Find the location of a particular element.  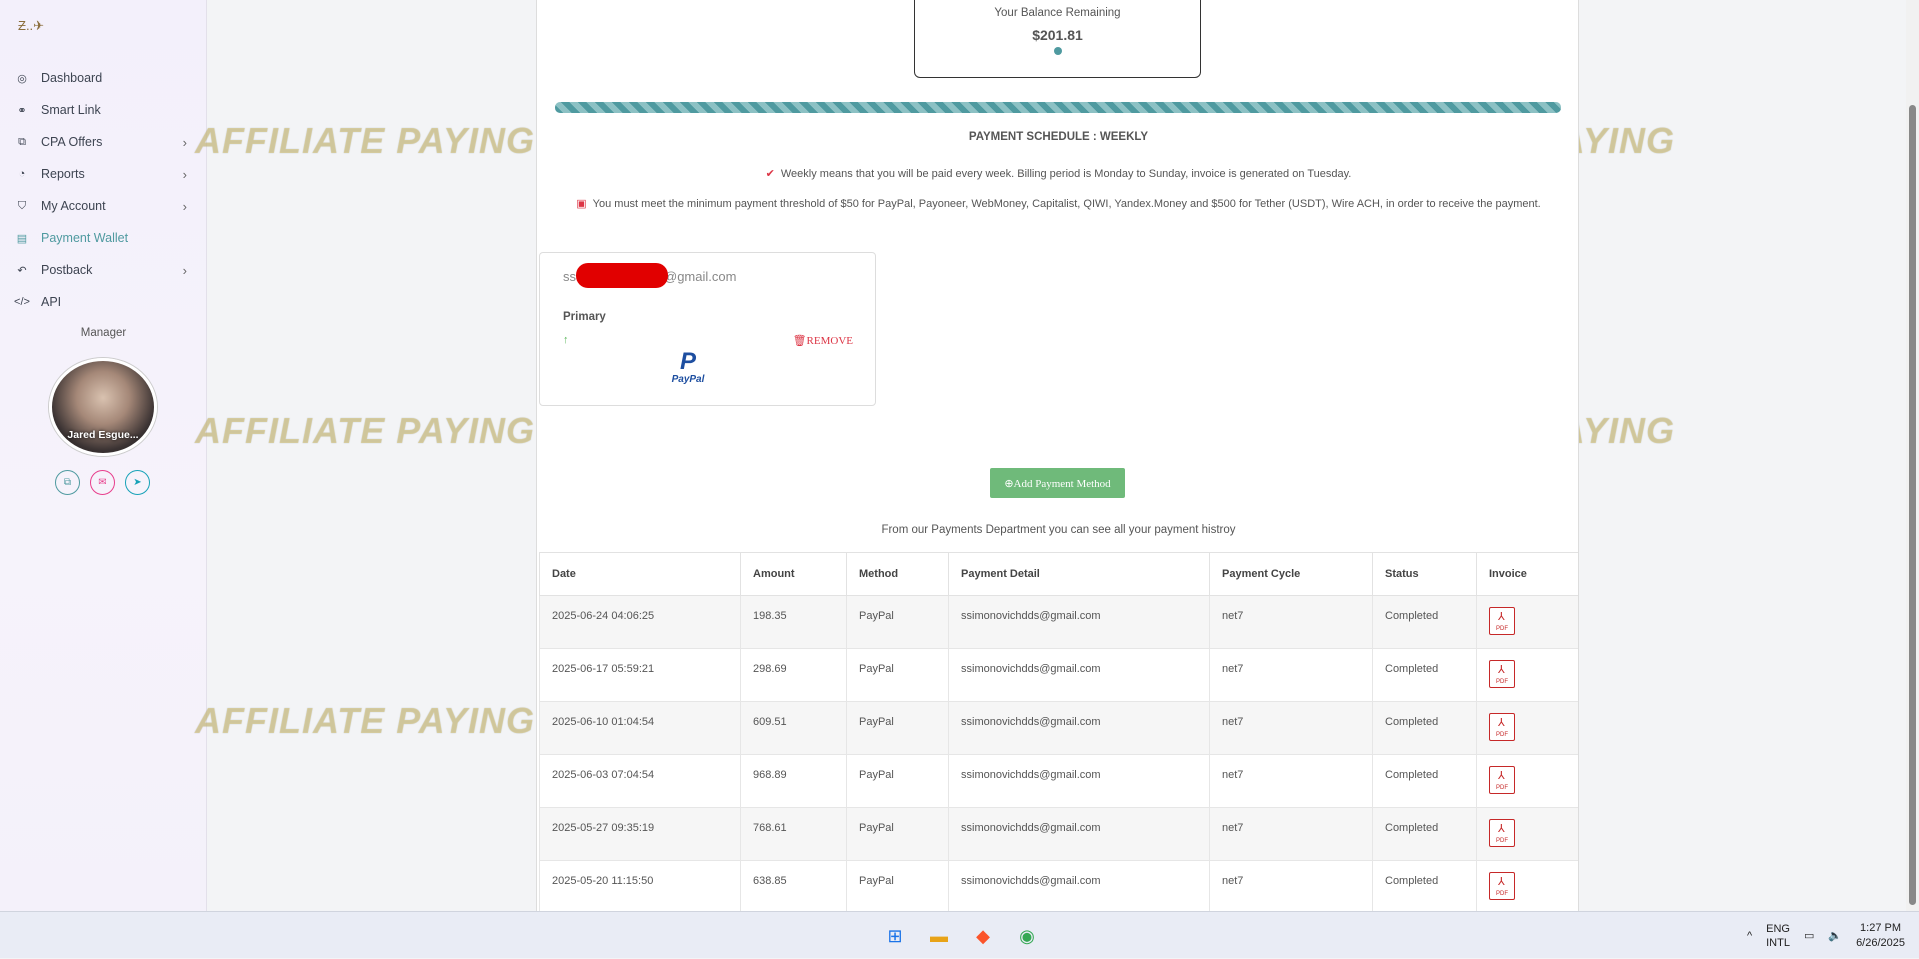

cell-amount: 768.61 is located at coordinates (793, 834).